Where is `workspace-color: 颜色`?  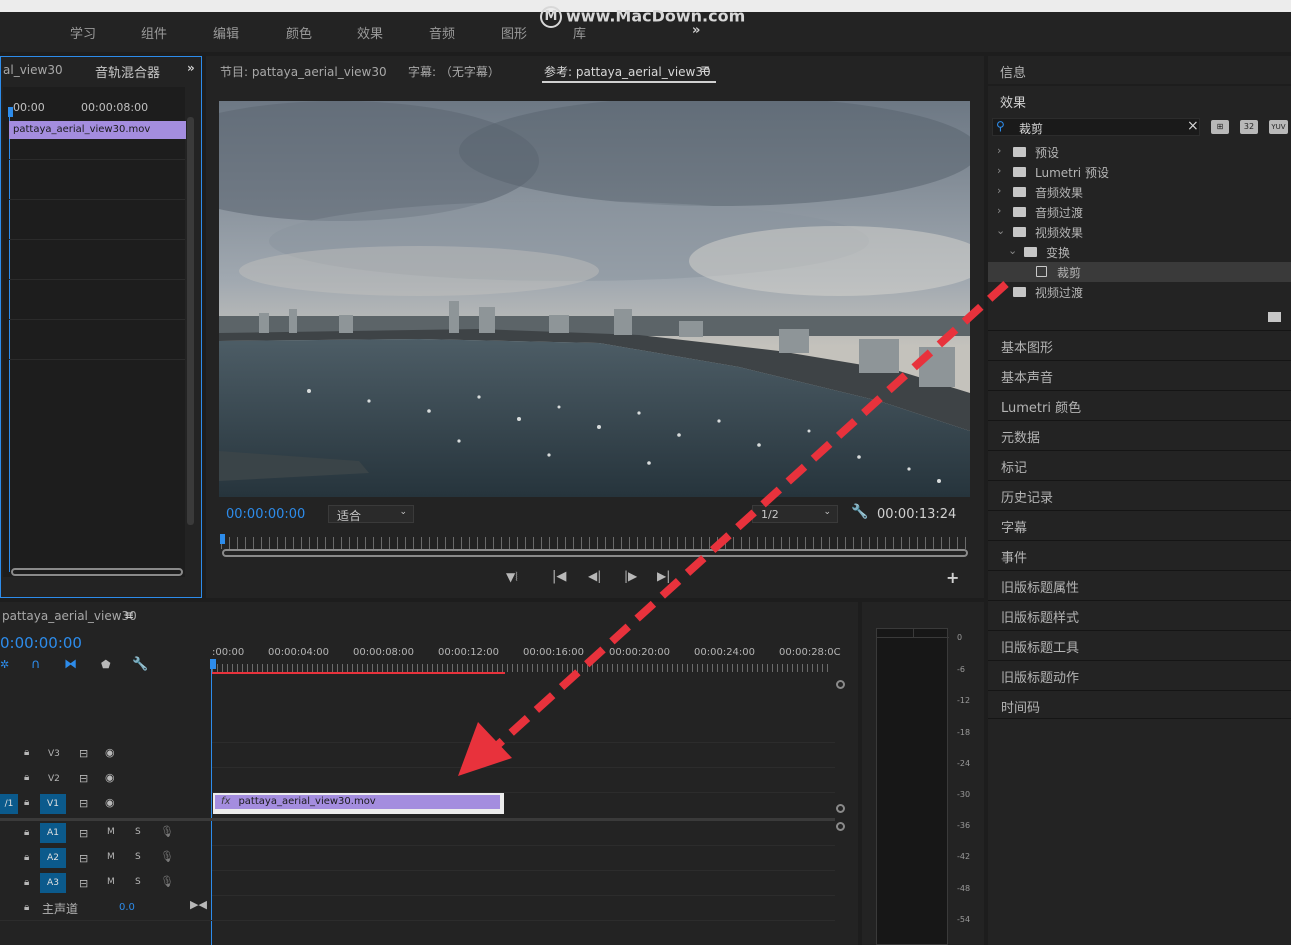
workspace-color: 颜色 is located at coordinates (299, 32).